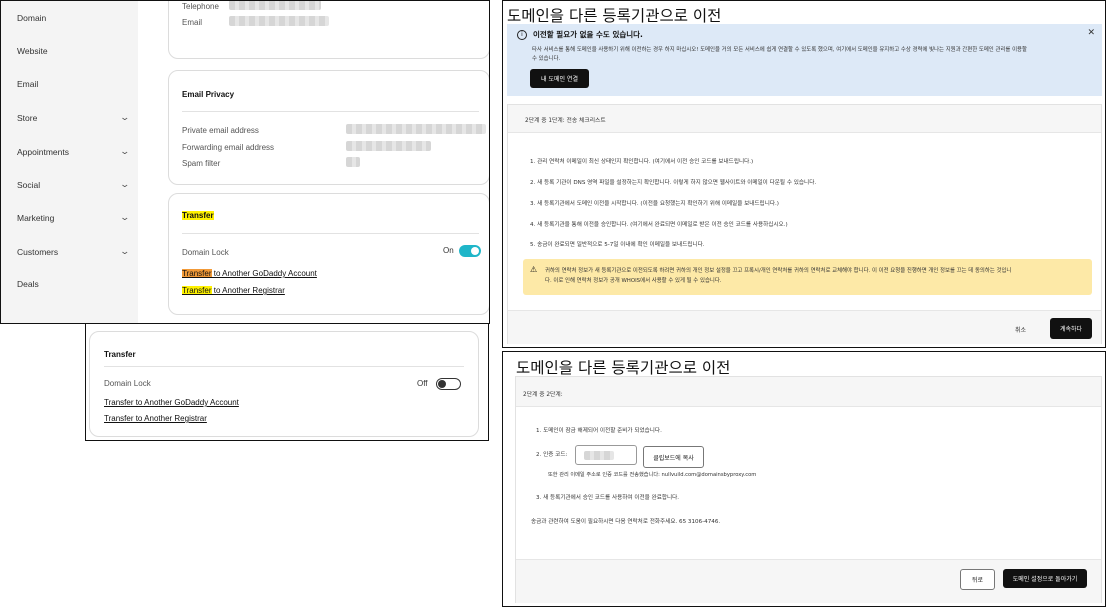 This screenshot has height=607, width=1106. I want to click on sidebar-item-label: Store, so click(27, 117).